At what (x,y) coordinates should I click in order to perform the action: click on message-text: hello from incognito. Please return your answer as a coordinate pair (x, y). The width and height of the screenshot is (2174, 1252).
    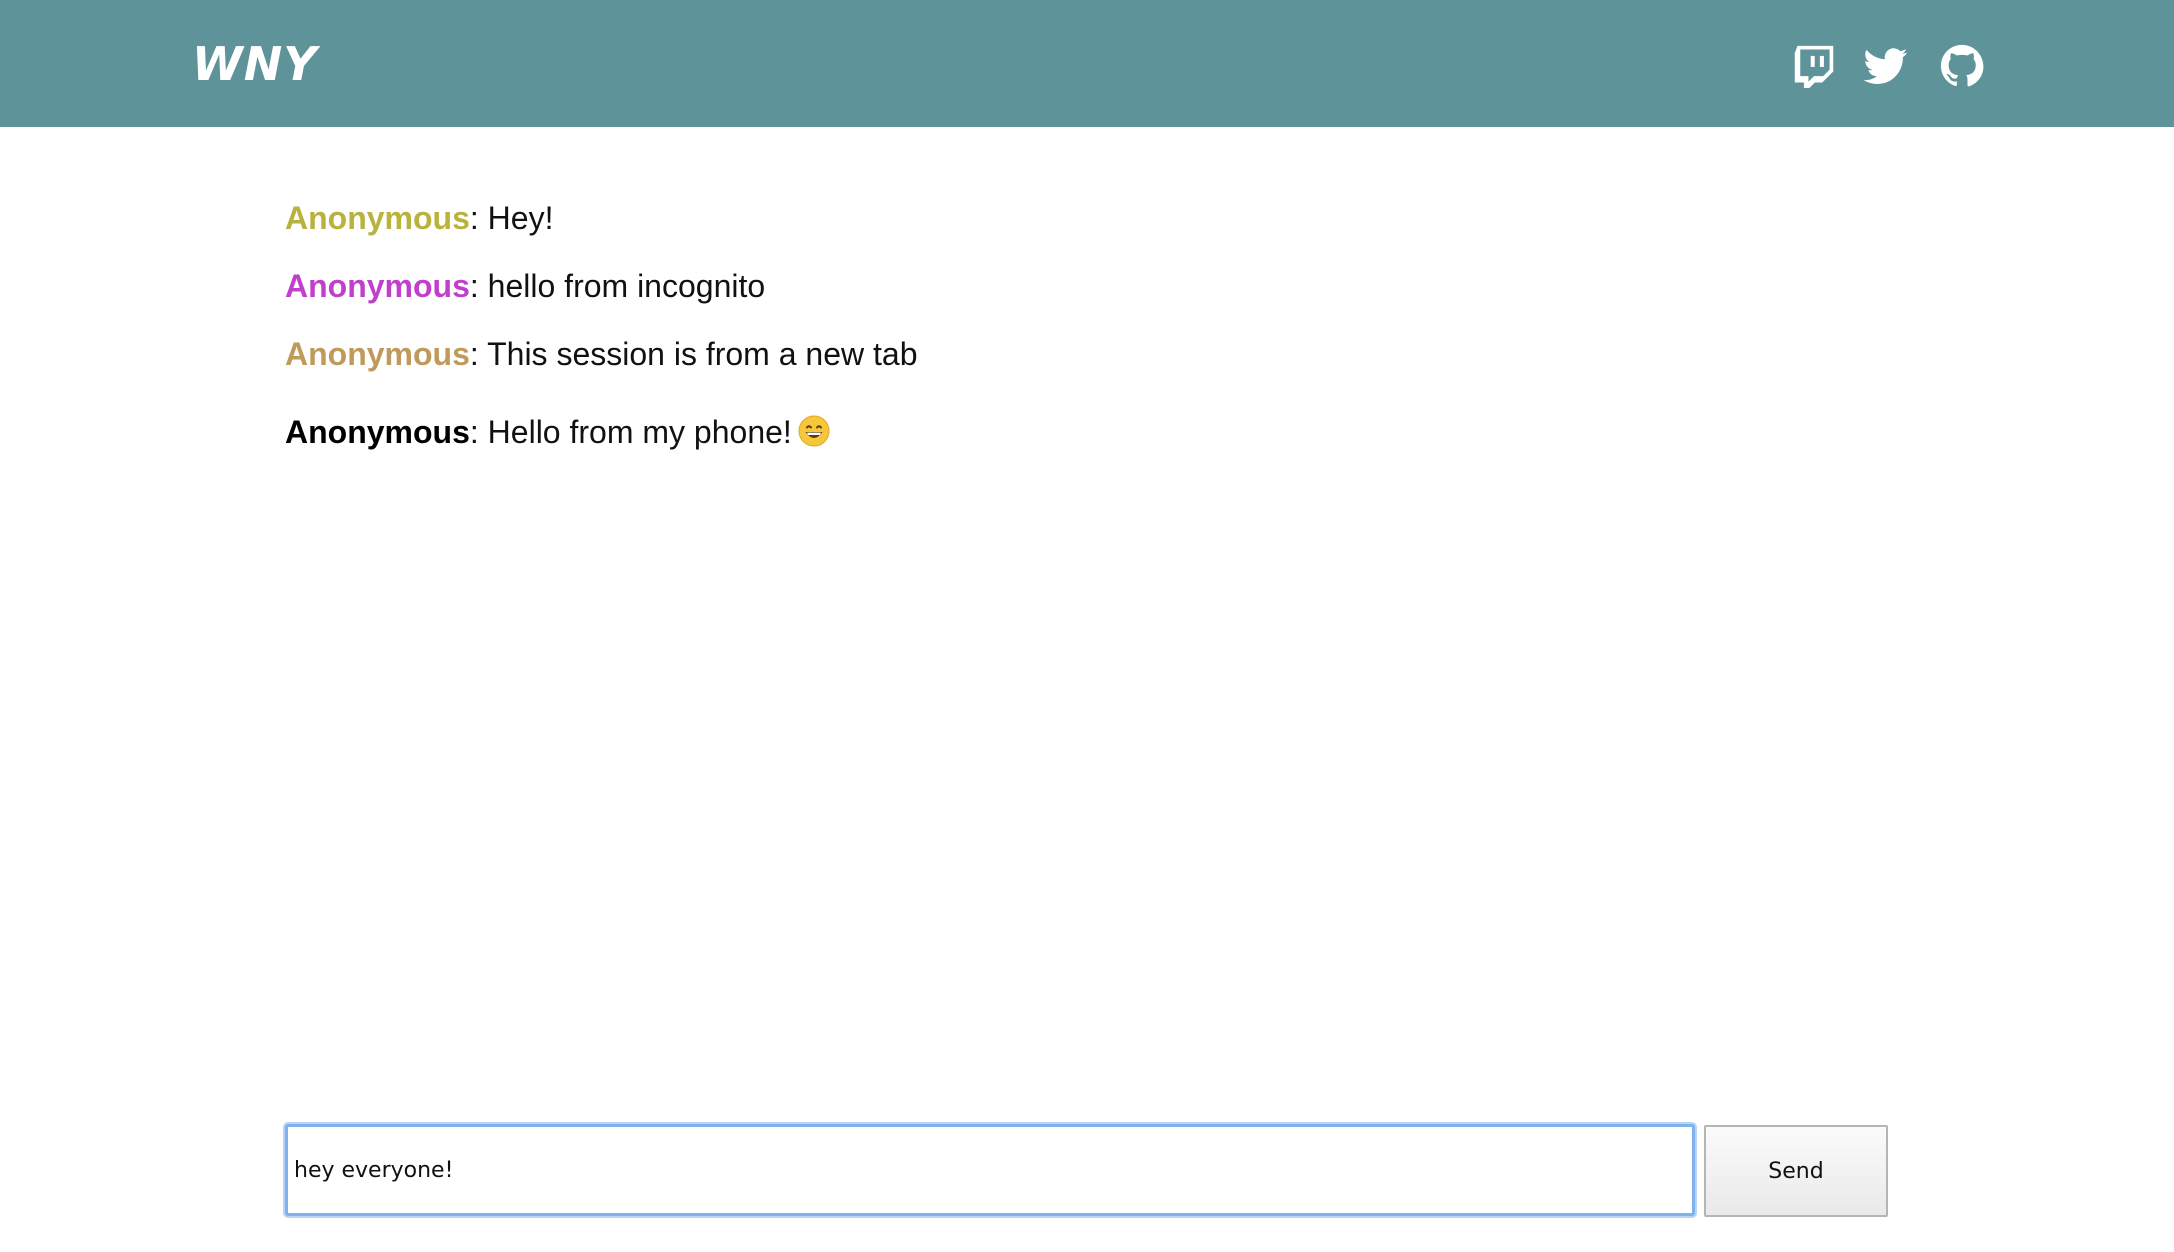
    Looking at the image, I should click on (622, 286).